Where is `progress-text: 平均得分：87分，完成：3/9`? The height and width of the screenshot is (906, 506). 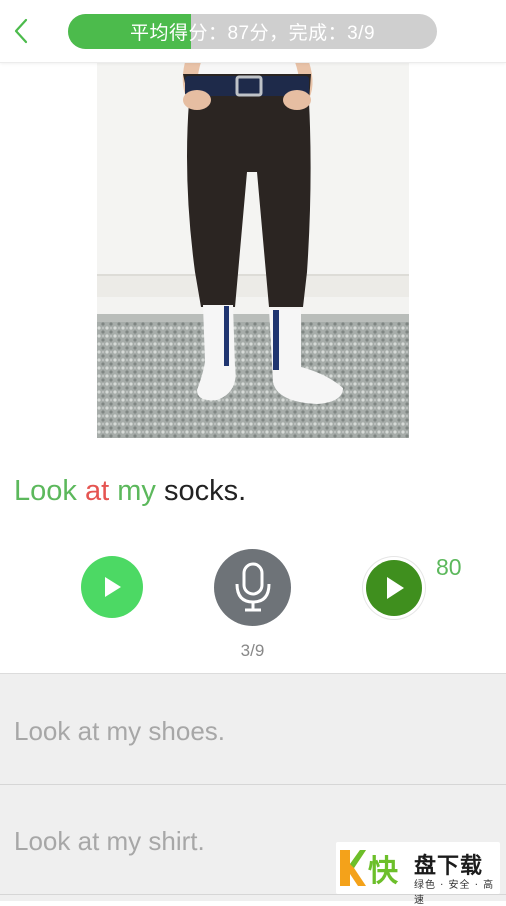 progress-text: 平均得分：87分，完成：3/9 is located at coordinates (252, 33).